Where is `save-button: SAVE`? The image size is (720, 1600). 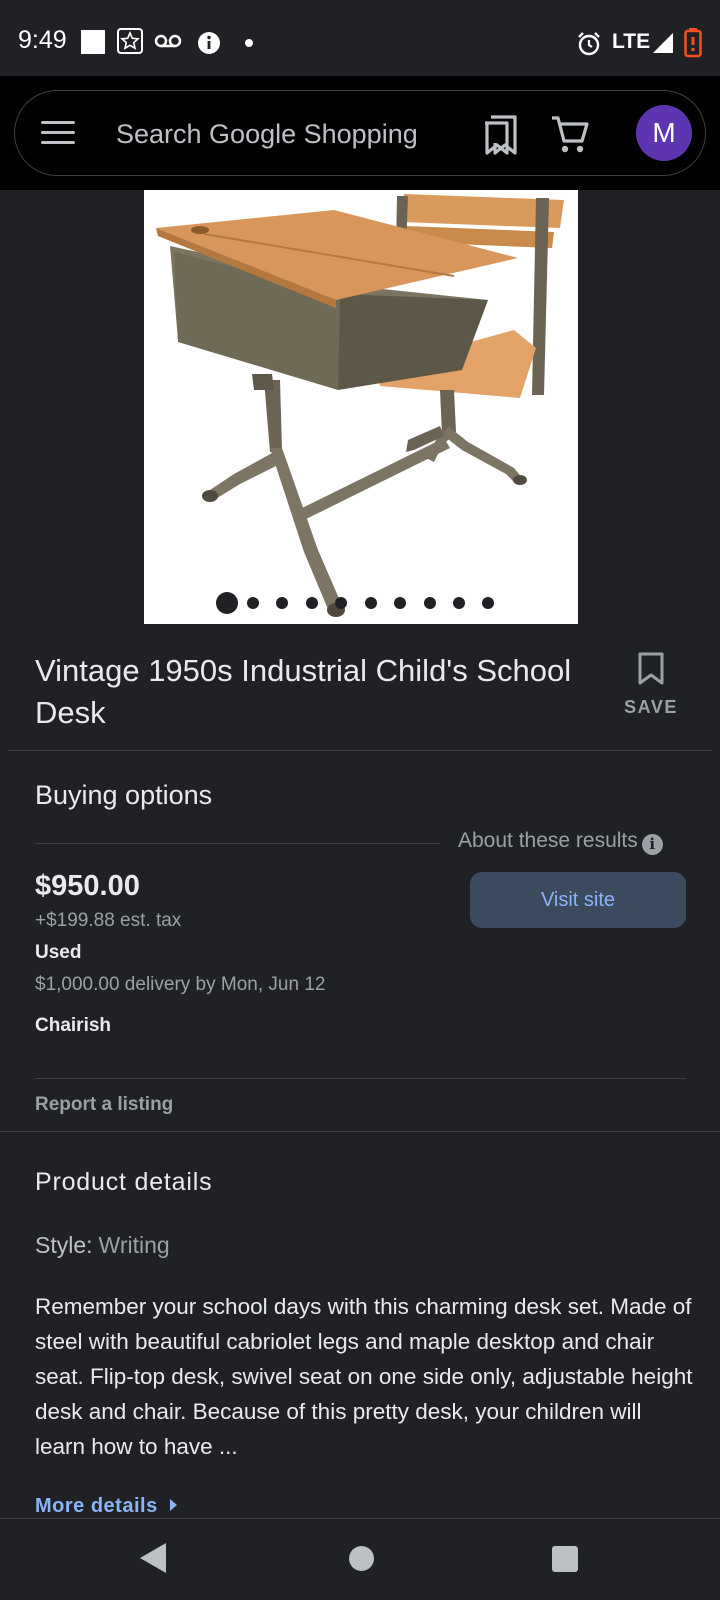
save-button: SAVE is located at coordinates (651, 685).